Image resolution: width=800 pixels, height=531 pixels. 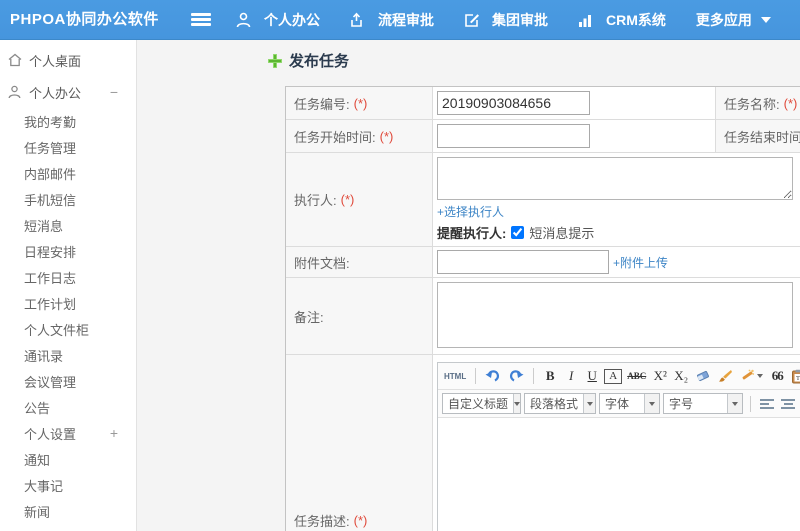 I want to click on start-time-cell, so click(x=574, y=136).